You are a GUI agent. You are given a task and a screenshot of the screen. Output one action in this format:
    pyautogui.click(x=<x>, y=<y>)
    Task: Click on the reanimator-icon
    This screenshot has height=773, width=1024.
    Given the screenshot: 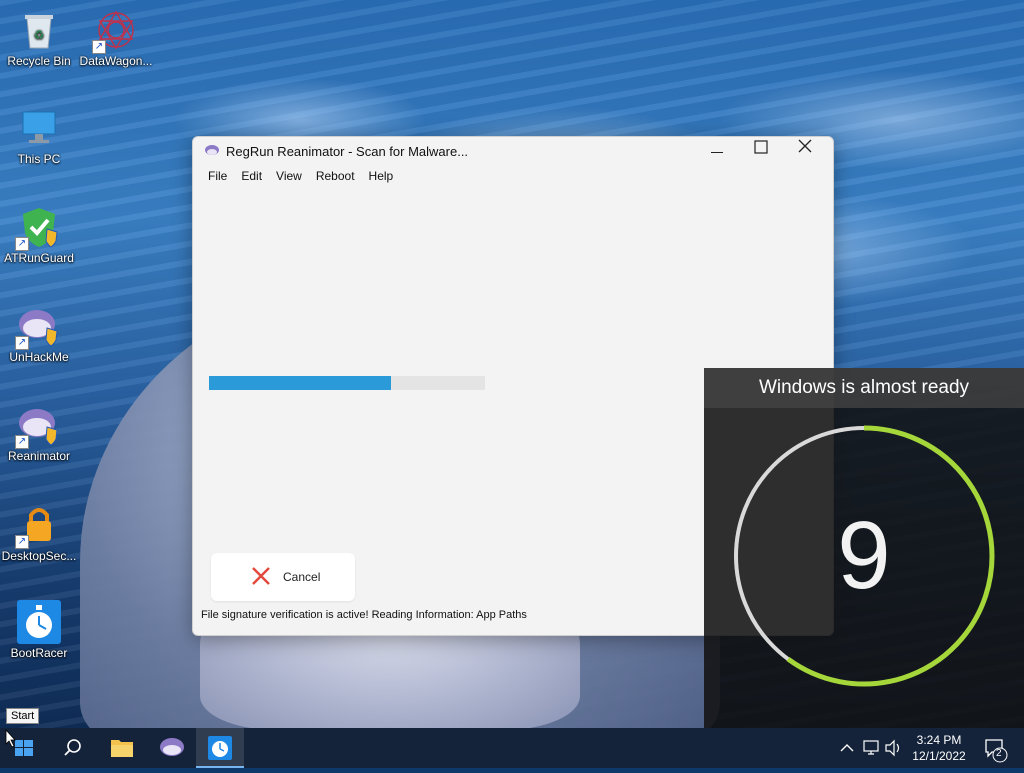 What is the action you would take?
    pyautogui.click(x=172, y=747)
    